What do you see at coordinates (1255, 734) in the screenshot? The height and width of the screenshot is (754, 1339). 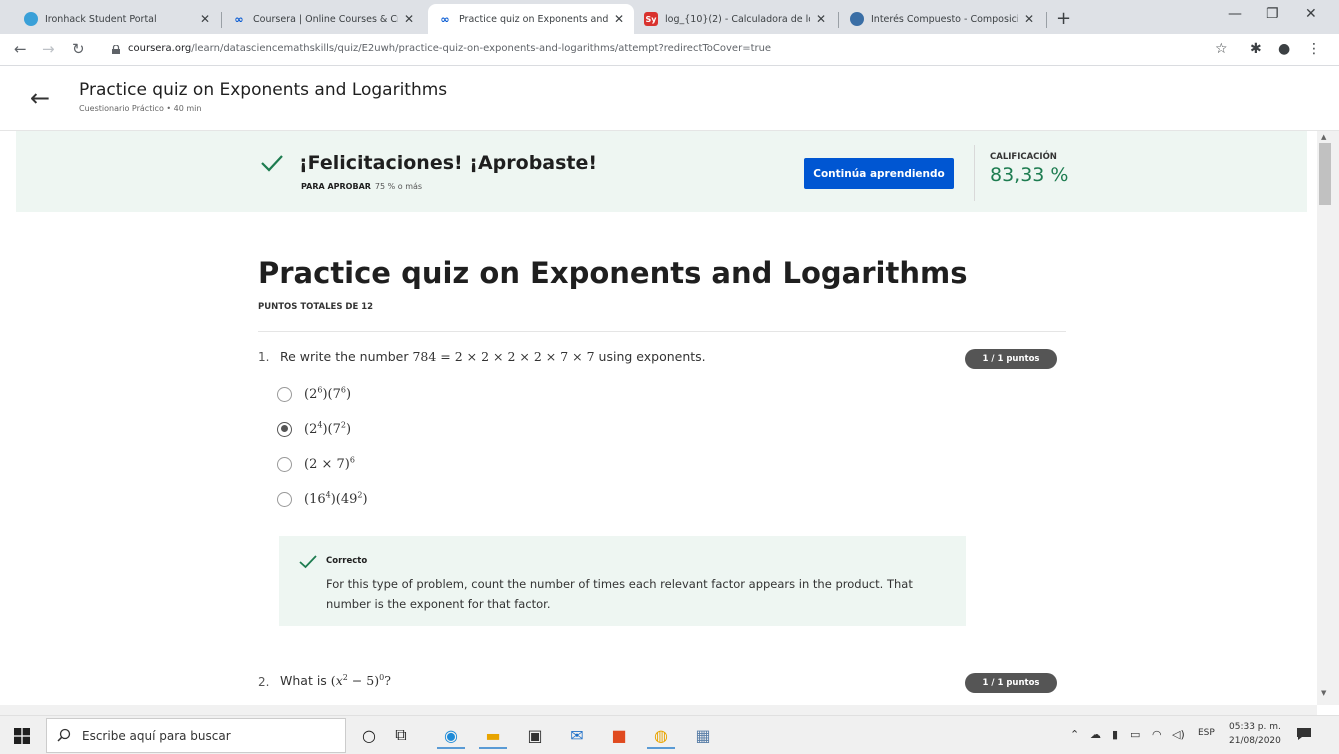 I see `clock: 05:33 p. m. 21/08/2020` at bounding box center [1255, 734].